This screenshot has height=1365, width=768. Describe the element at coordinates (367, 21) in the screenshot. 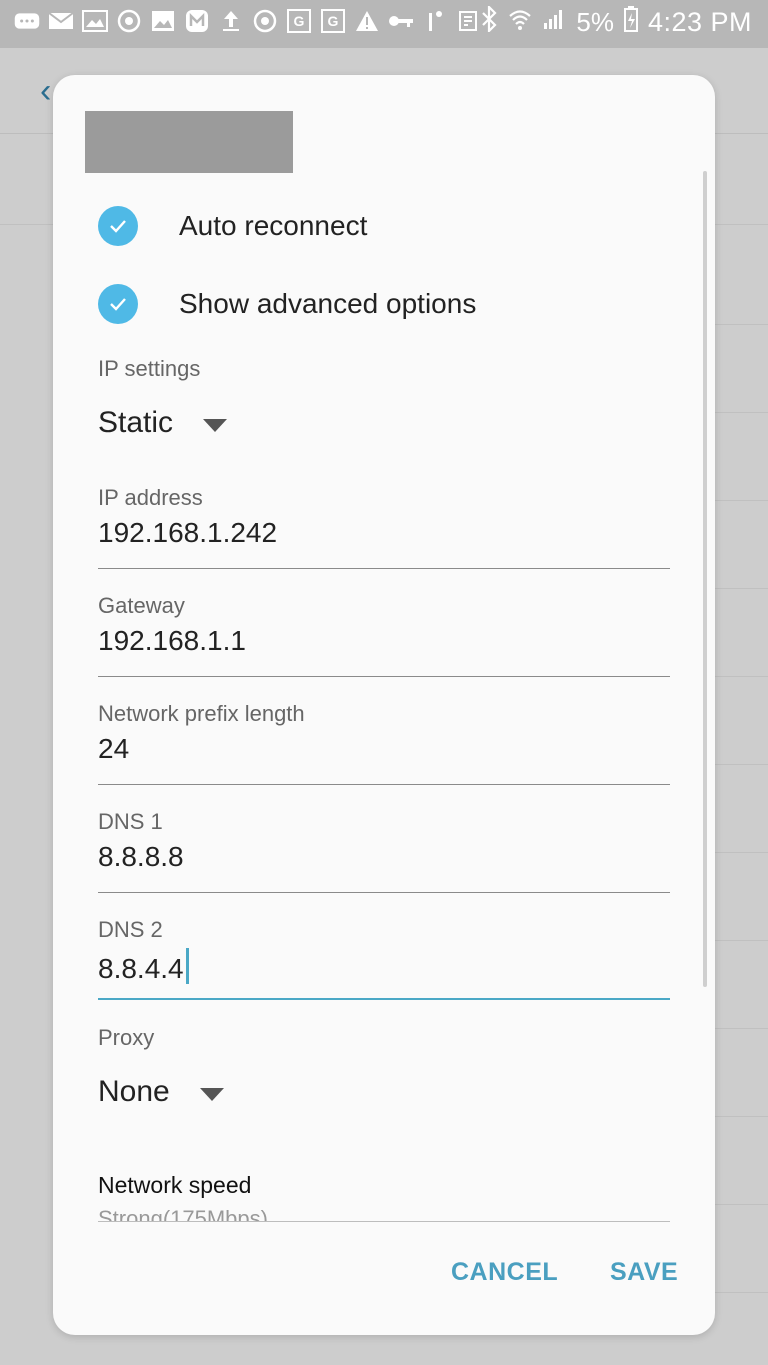

I see `warning-icon` at that location.